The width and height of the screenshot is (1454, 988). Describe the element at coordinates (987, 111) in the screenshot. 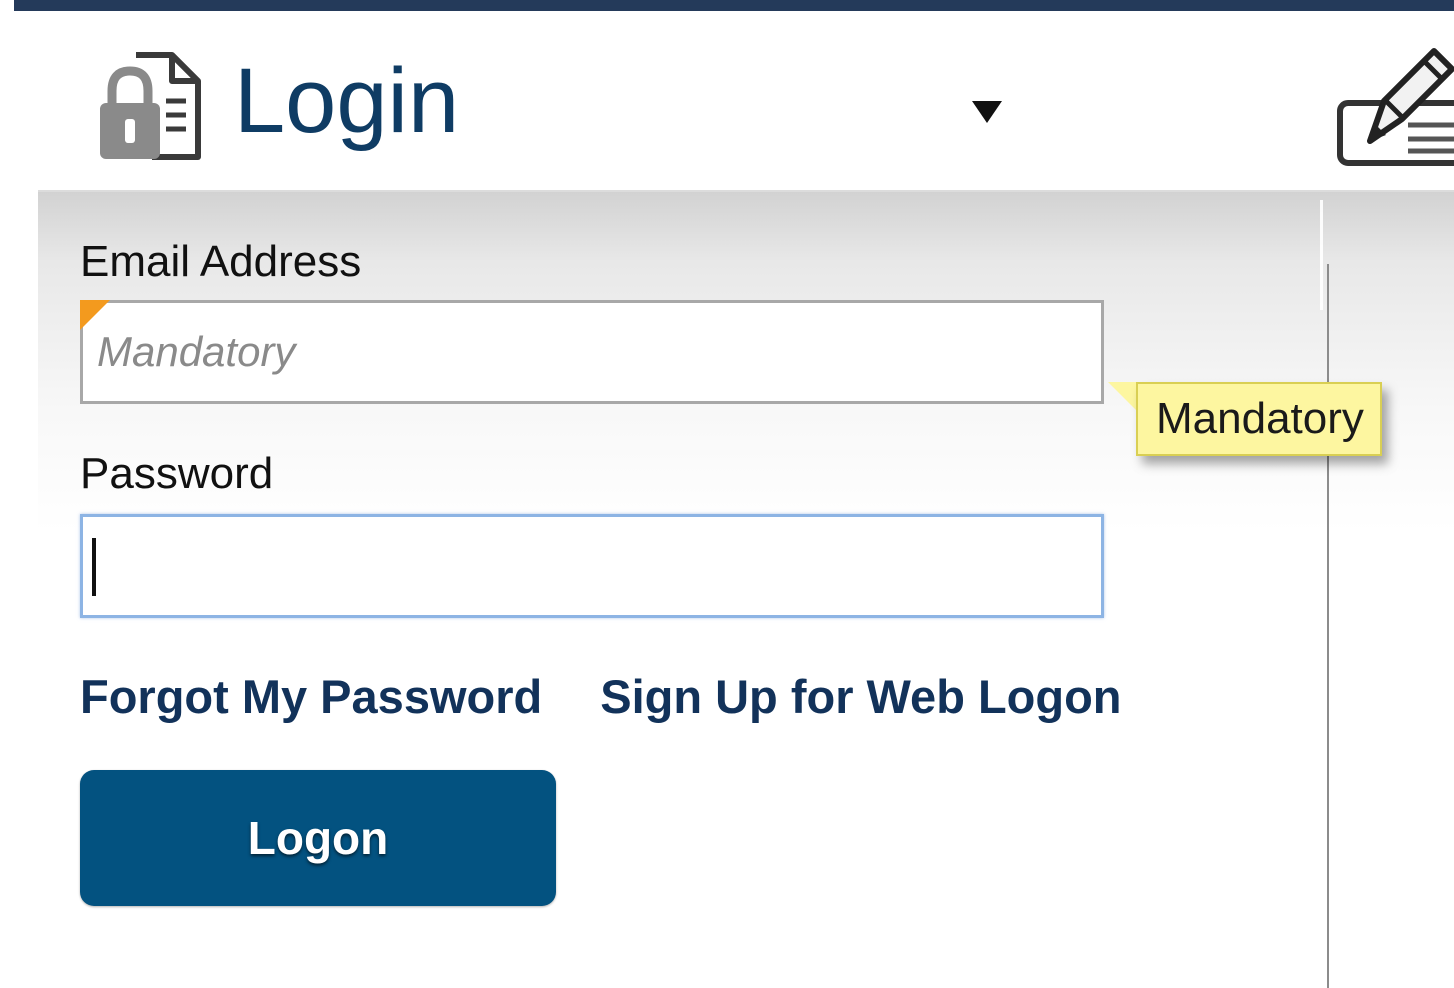

I see `dropdown-arrow-icon` at that location.